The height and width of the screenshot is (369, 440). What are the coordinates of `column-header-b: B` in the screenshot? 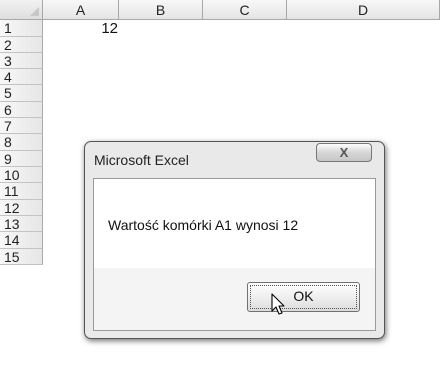 It's located at (161, 10).